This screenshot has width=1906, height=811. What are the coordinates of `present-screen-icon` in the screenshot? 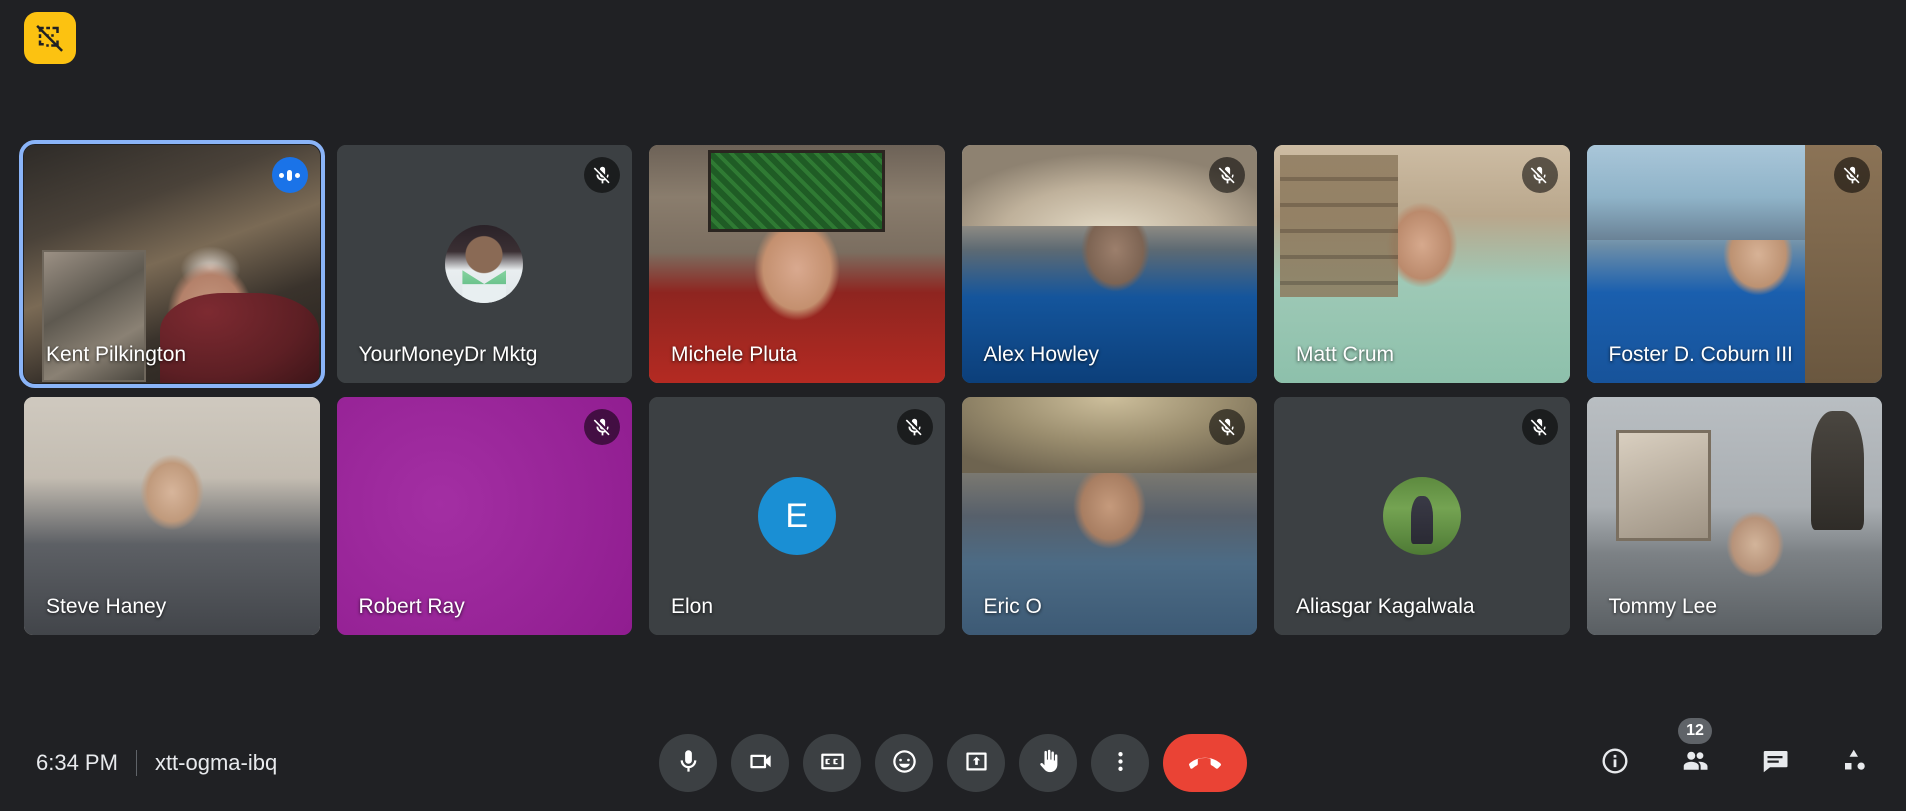 It's located at (976, 763).